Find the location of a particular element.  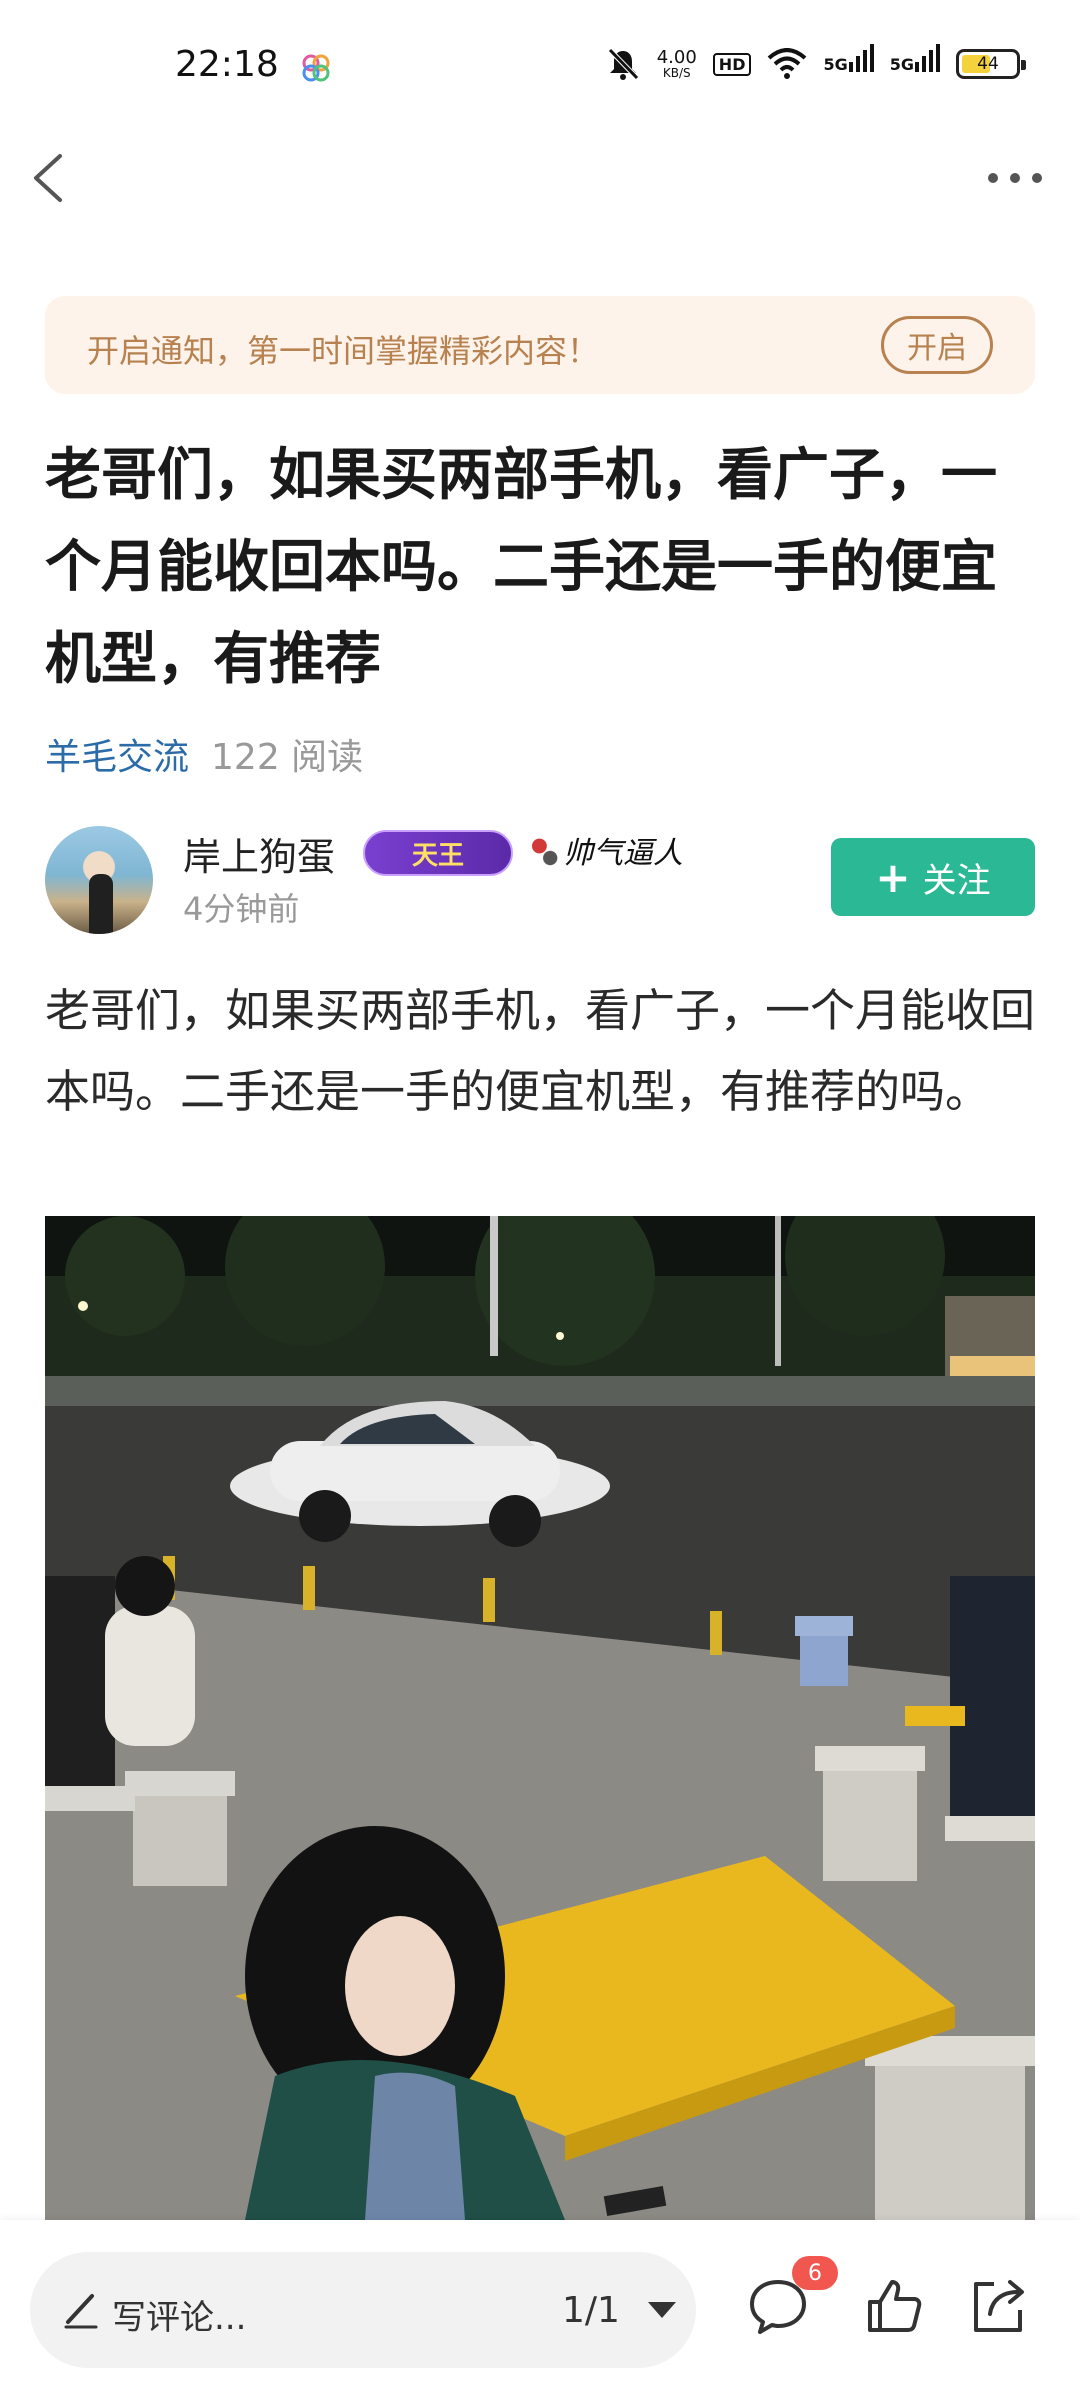

signal-2: 5G is located at coordinates (914, 58).